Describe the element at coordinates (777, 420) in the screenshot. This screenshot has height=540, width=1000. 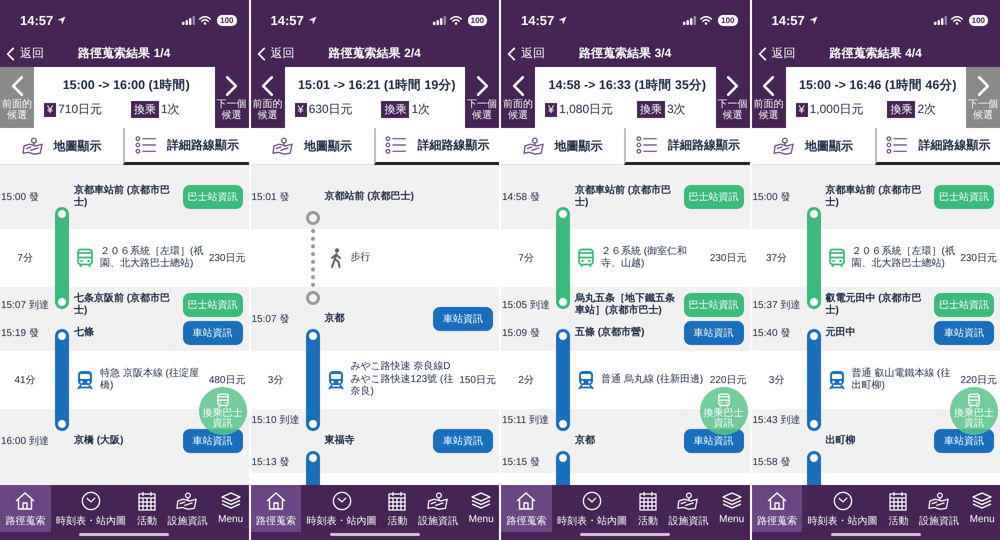
I see `time-label: 15:43 到達` at that location.